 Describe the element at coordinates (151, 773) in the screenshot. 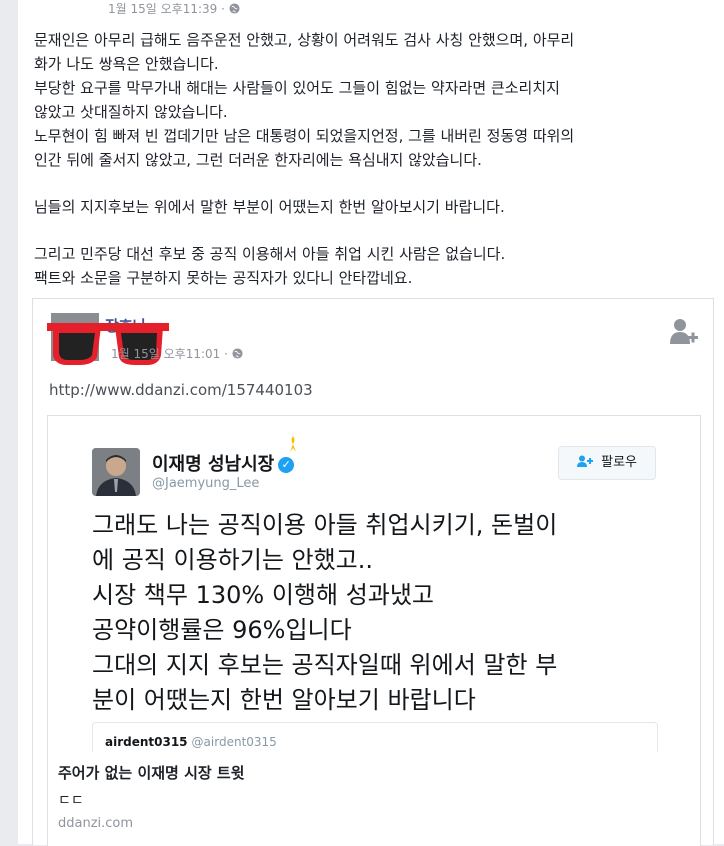

I see `link-title: 주어가 없는 이재명 시장 트윗` at that location.